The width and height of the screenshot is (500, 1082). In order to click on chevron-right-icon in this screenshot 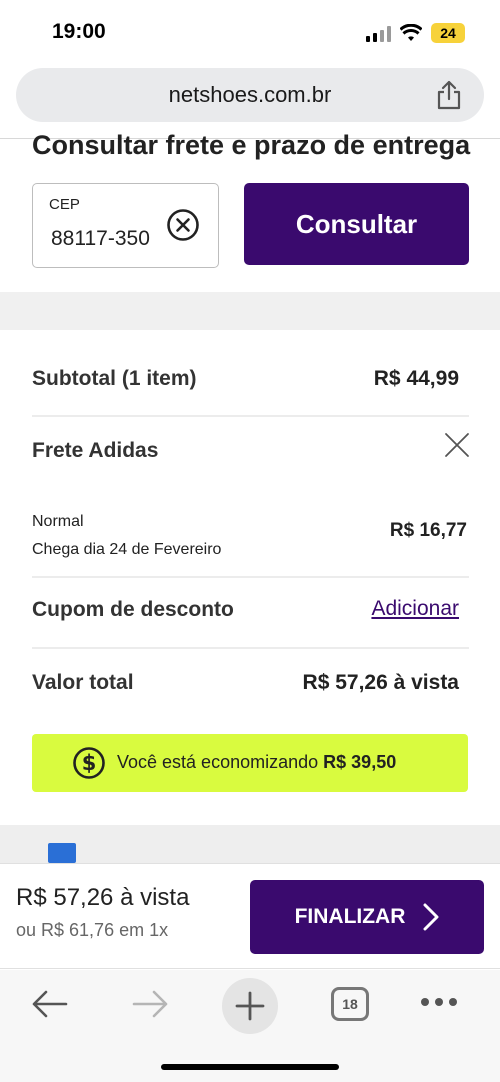, I will do `click(431, 917)`.